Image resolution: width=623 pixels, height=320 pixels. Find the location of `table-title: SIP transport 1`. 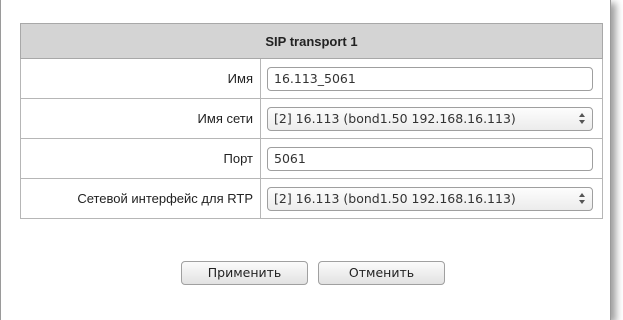

table-title: SIP transport 1 is located at coordinates (311, 41).